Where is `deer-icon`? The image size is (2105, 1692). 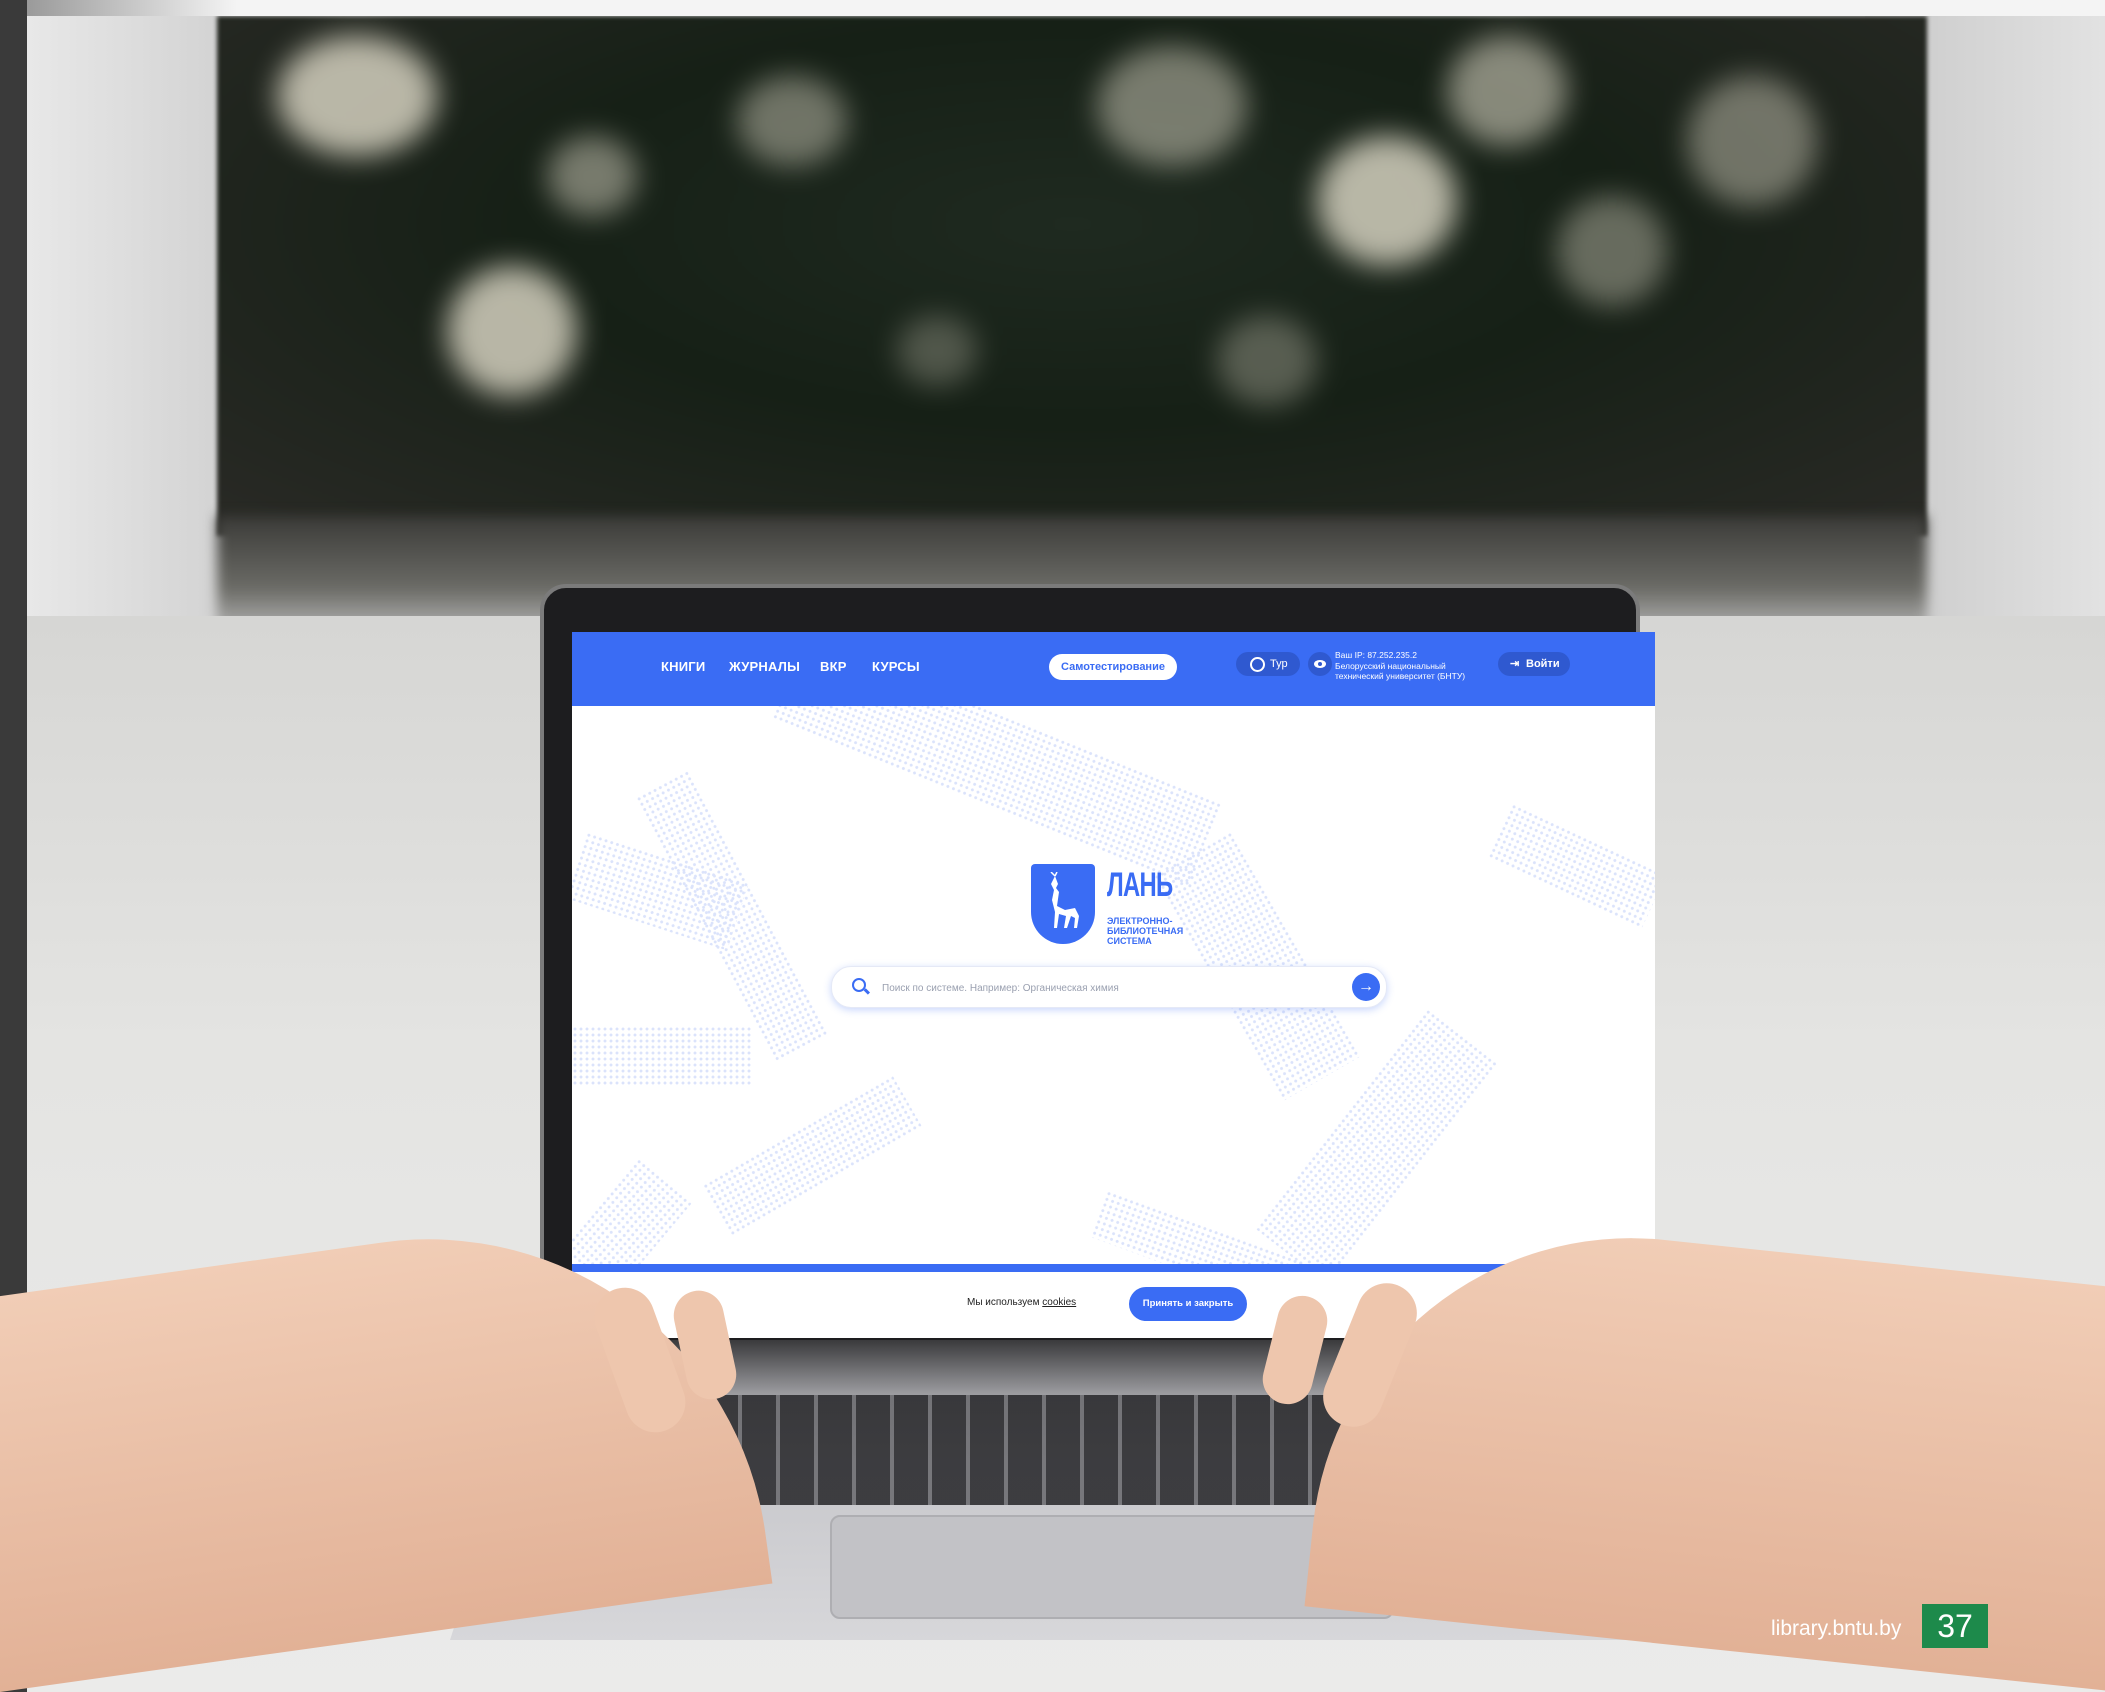 deer-icon is located at coordinates (1064, 900).